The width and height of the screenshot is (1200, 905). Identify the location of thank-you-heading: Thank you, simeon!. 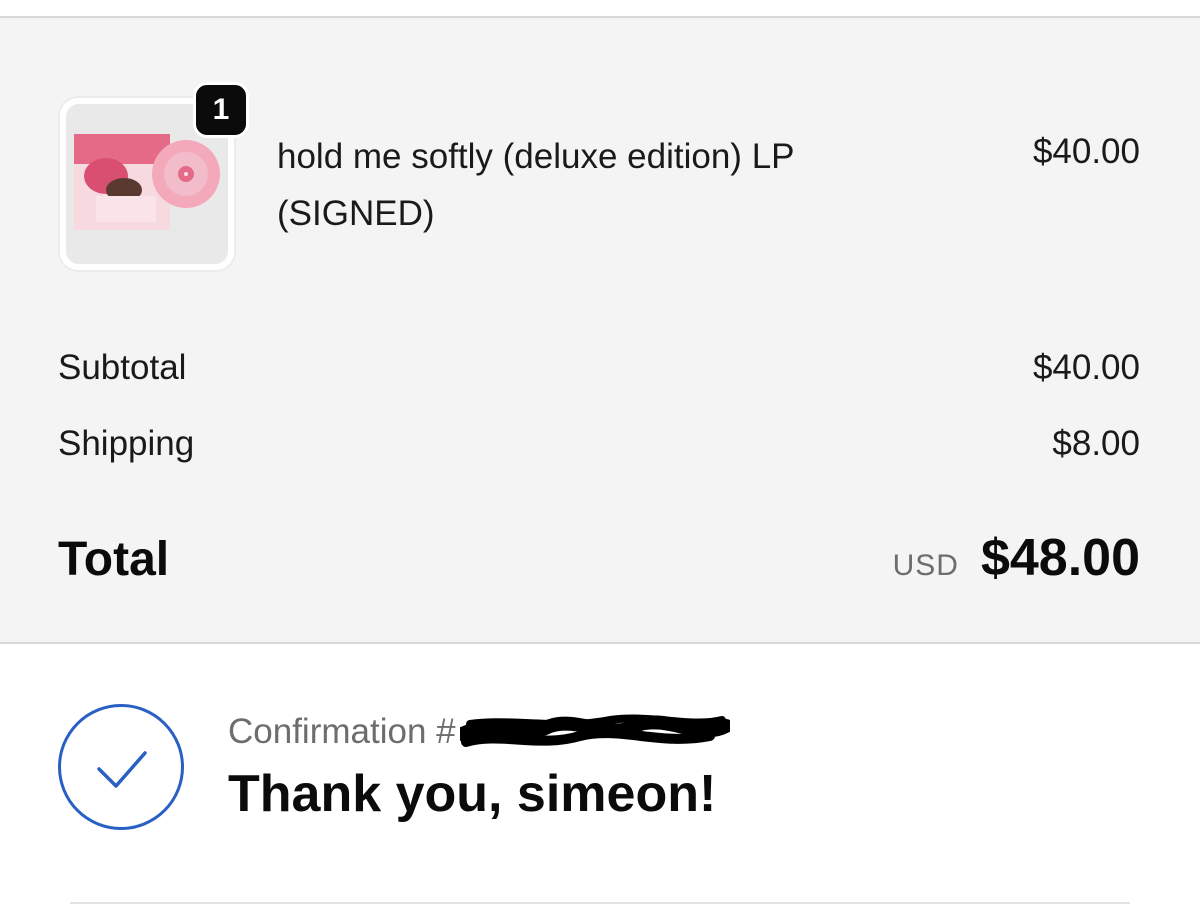
(472, 794).